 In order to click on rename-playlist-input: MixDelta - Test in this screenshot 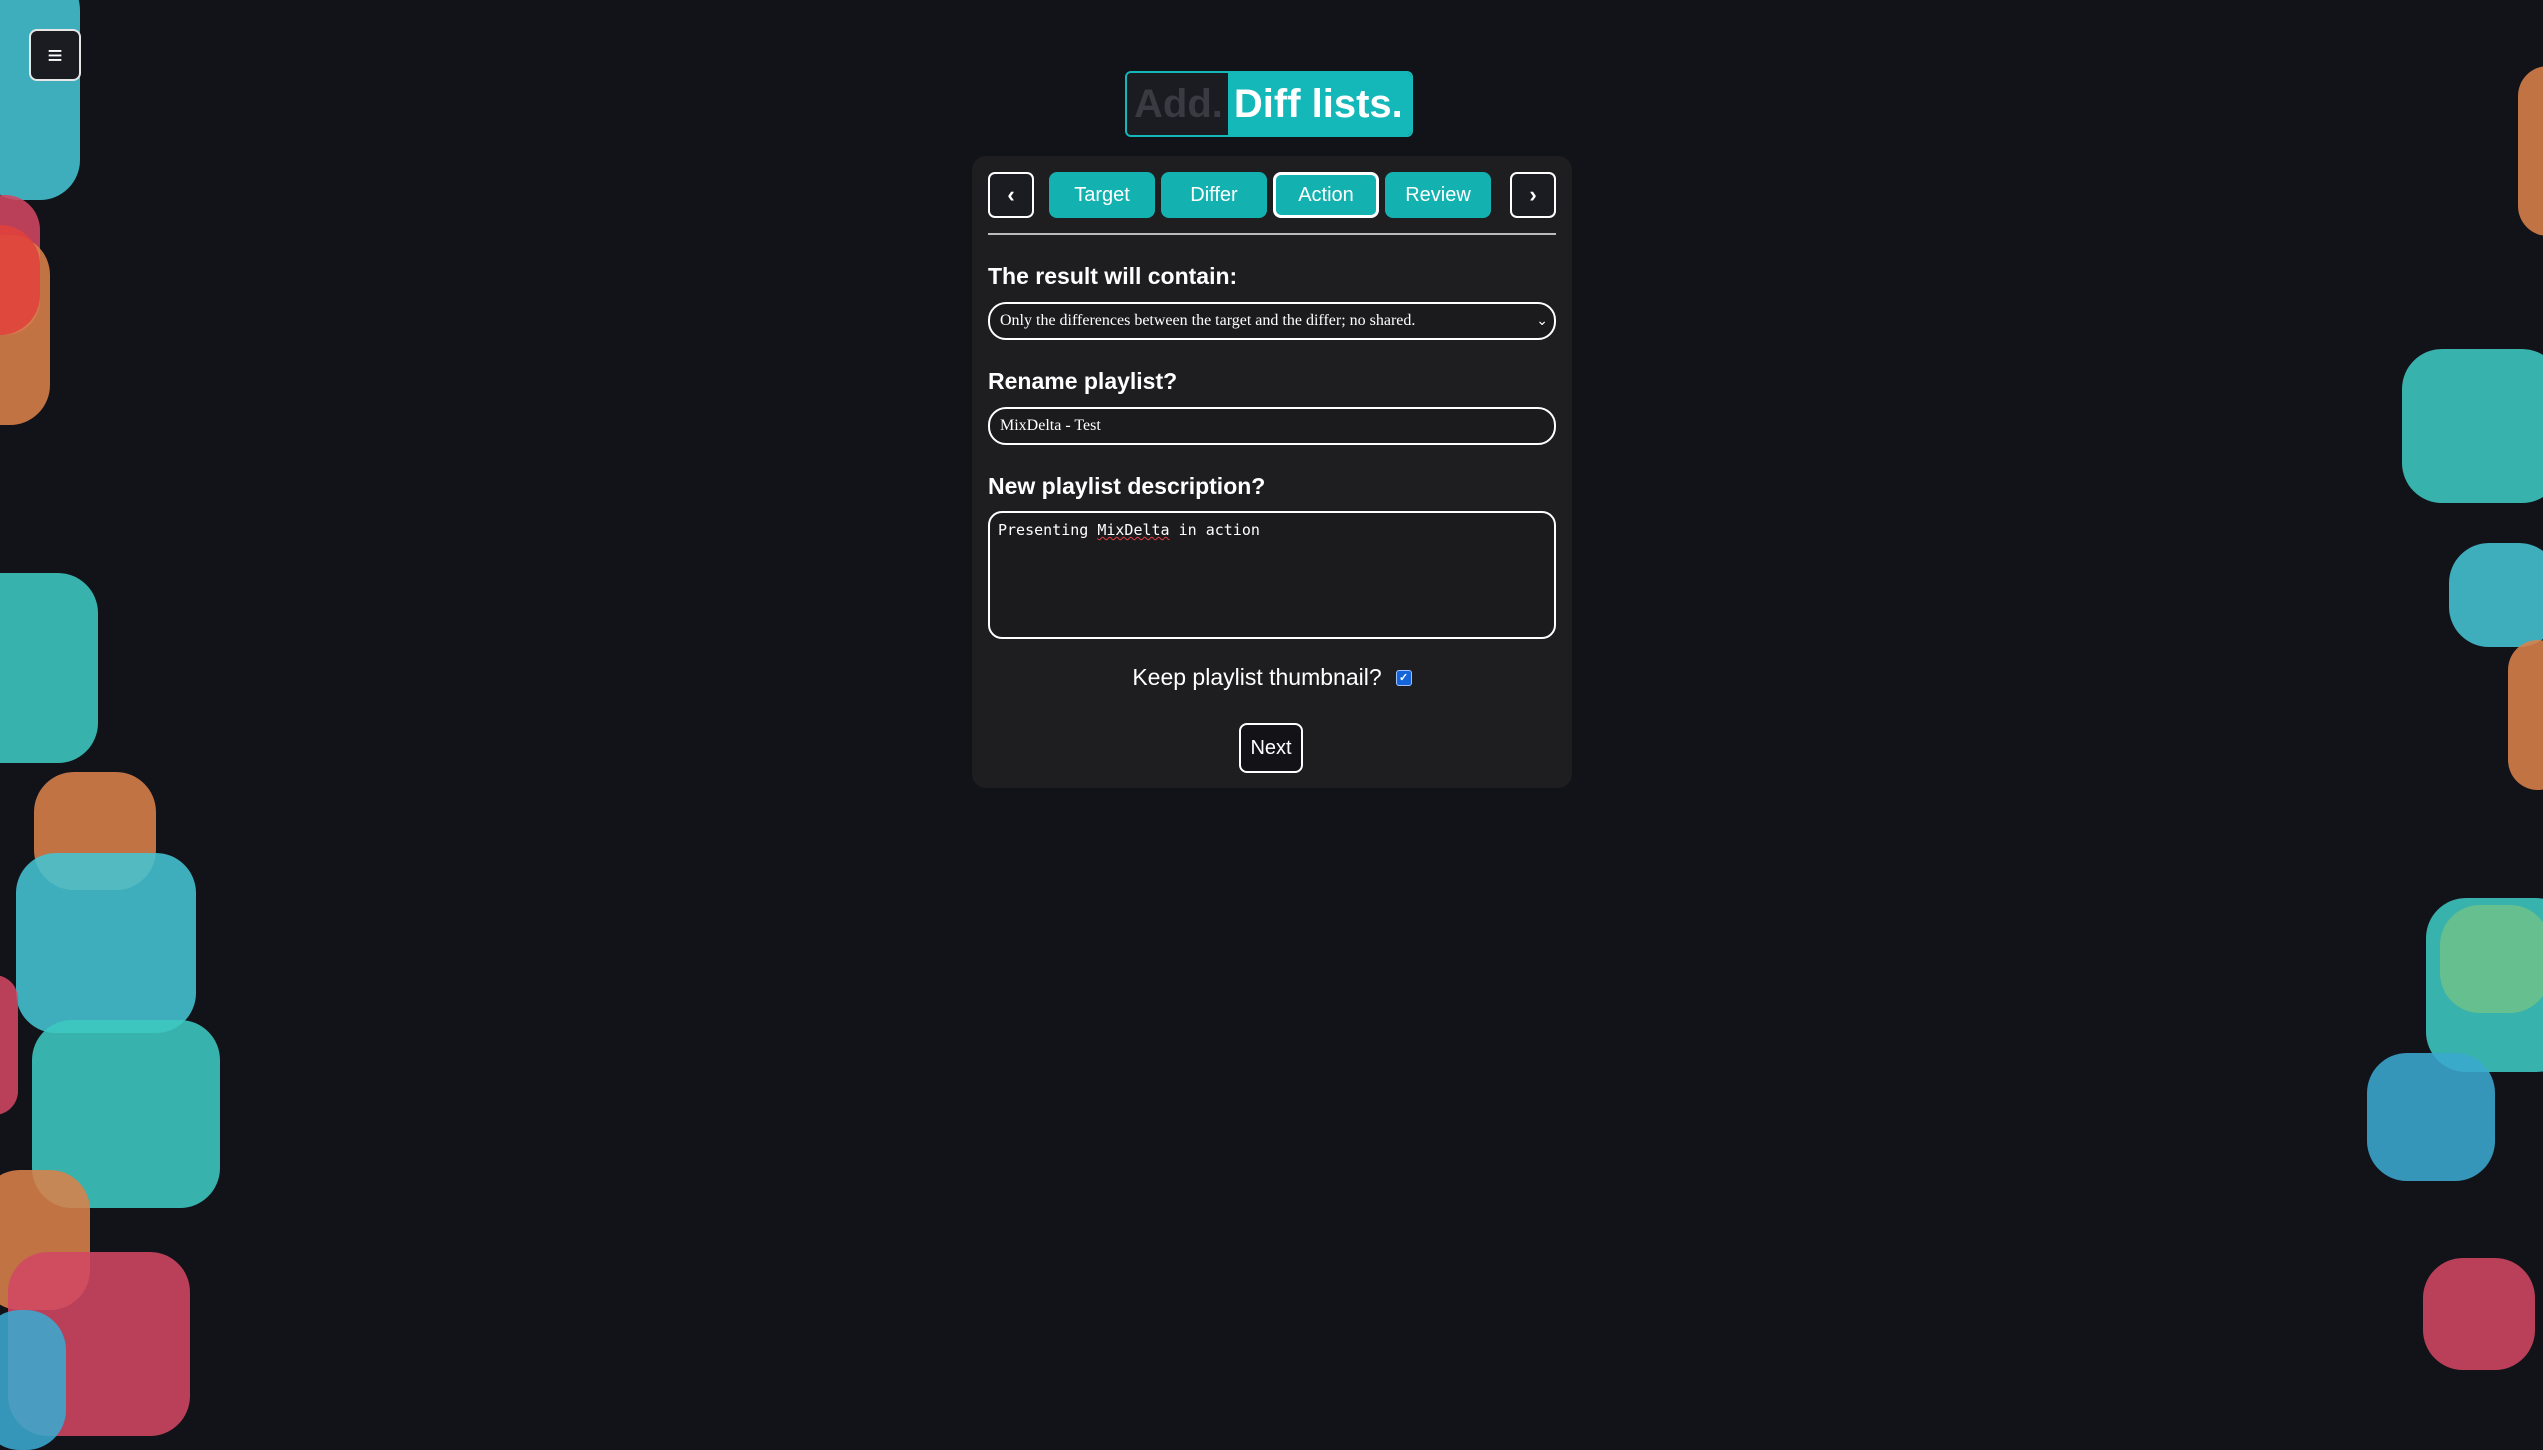, I will do `click(1272, 426)`.